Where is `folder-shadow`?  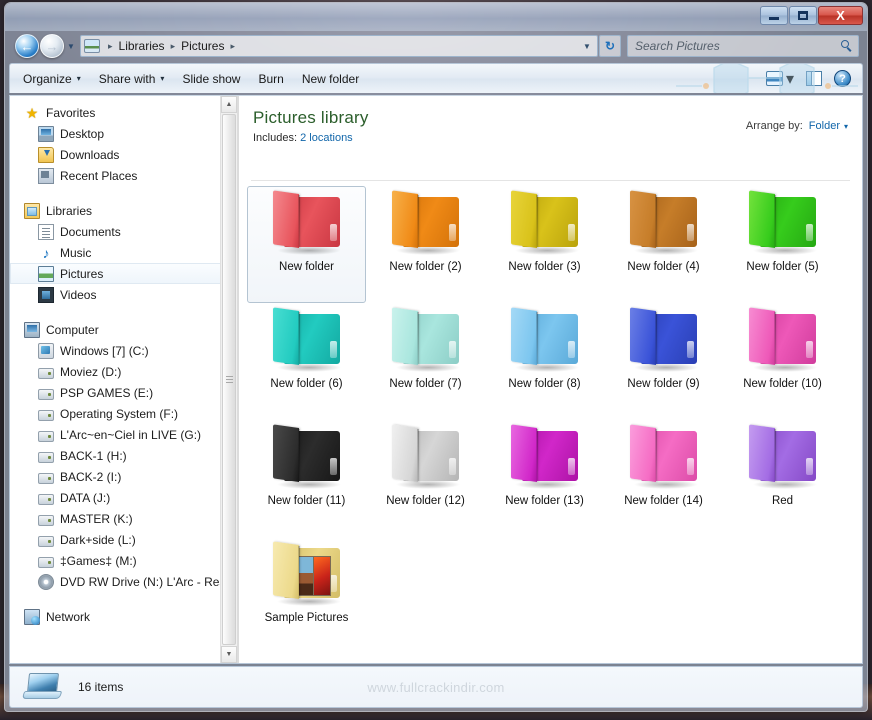 folder-shadow is located at coordinates (784, 484).